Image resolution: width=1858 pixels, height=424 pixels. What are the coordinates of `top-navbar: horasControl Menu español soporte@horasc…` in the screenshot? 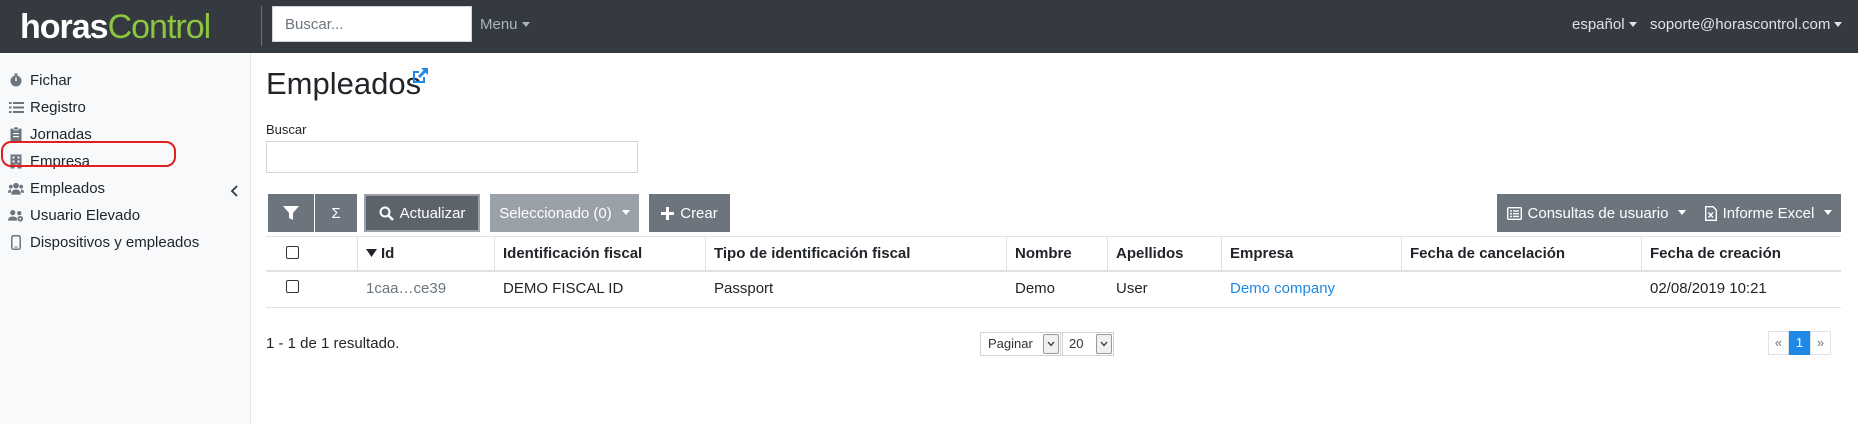 It's located at (929, 26).